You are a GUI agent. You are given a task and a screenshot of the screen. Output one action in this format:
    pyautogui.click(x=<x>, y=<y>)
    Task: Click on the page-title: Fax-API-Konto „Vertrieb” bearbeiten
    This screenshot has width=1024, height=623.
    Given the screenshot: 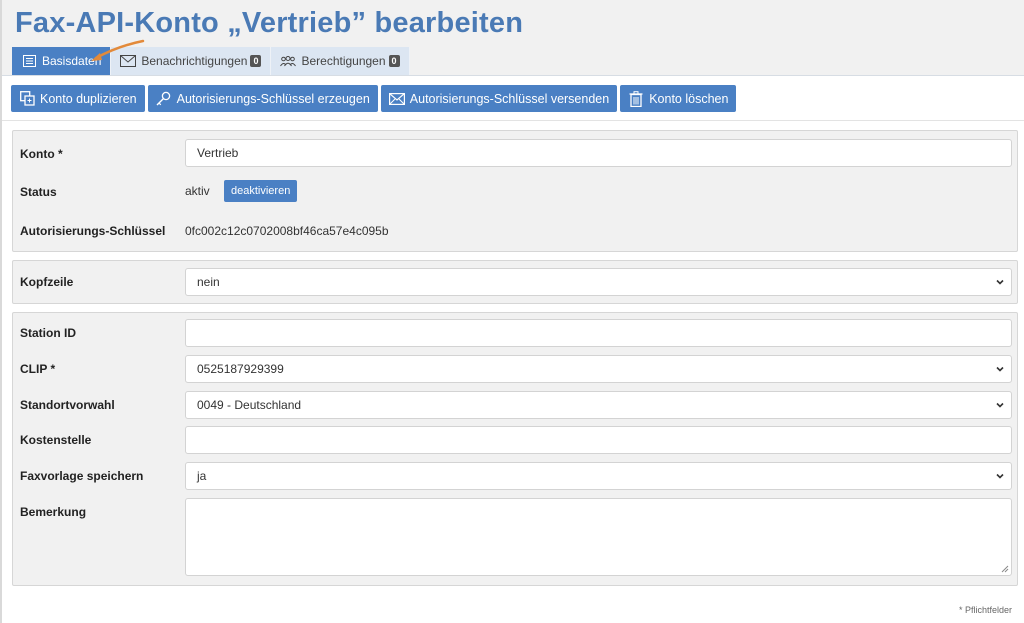 What is the action you would take?
    pyautogui.click(x=269, y=23)
    